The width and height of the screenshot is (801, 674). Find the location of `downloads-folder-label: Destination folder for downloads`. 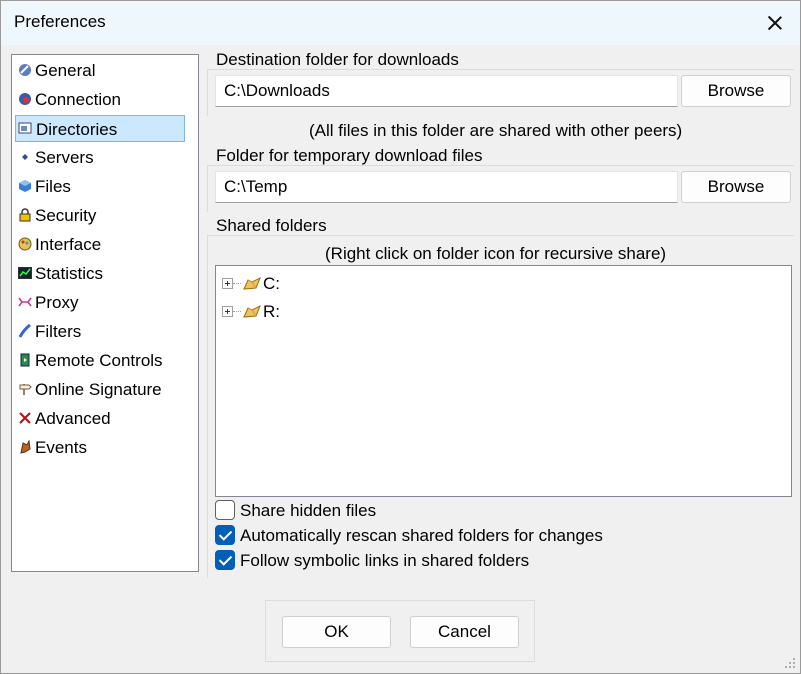

downloads-folder-label: Destination folder for downloads is located at coordinates (337, 59).